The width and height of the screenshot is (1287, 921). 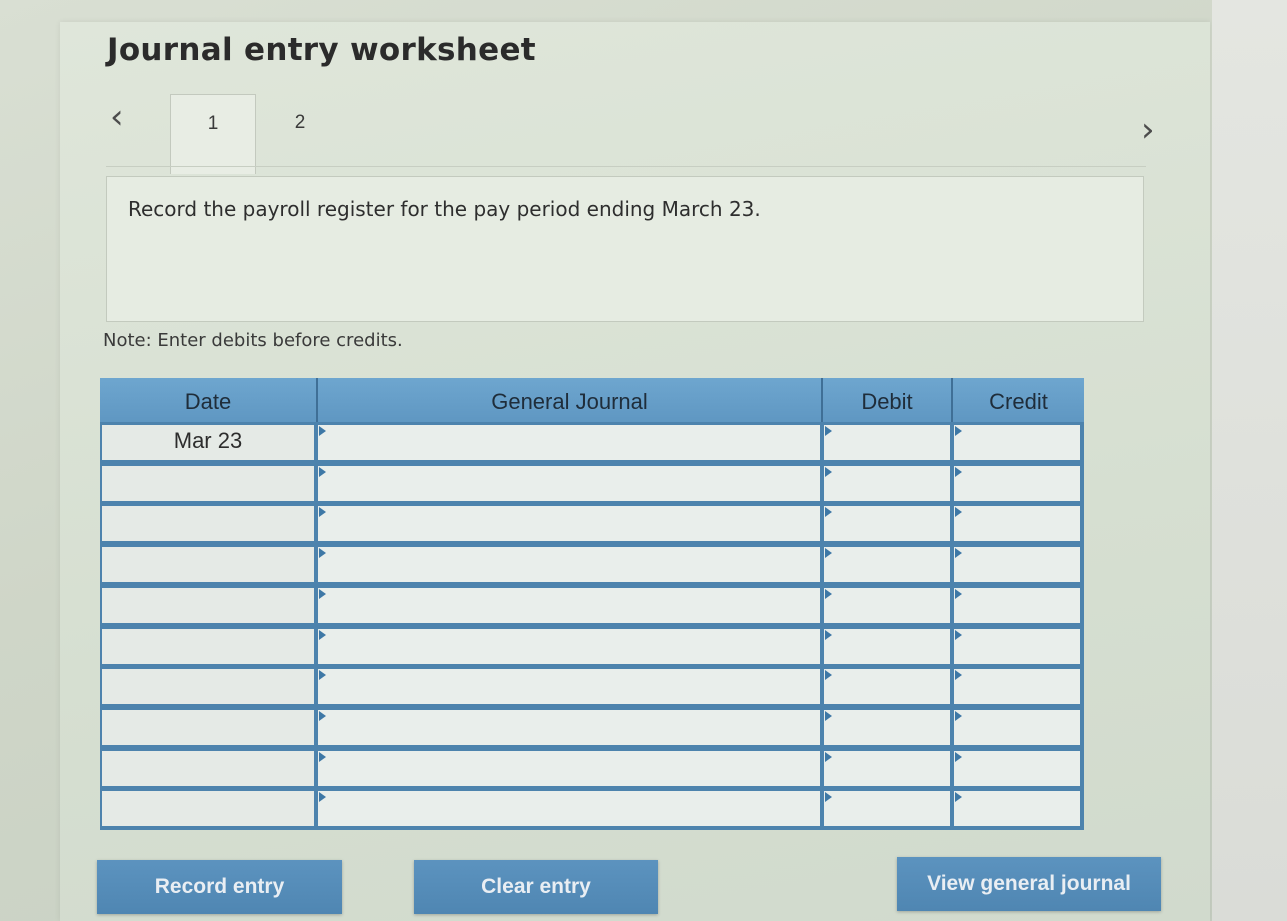 What do you see at coordinates (570, 400) in the screenshot?
I see `column-header-general-journal: General Journal` at bounding box center [570, 400].